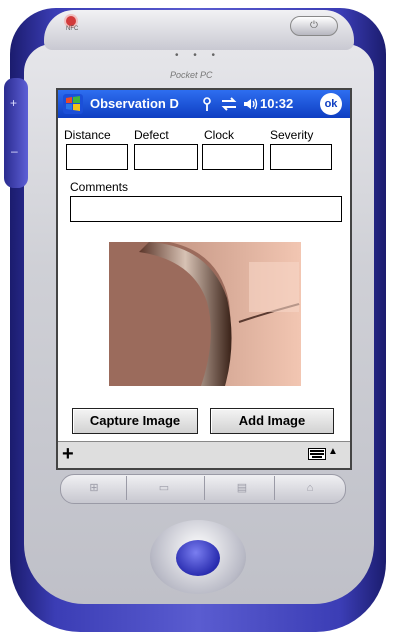 Image resolution: width=396 pixels, height=632 pixels. What do you see at coordinates (272, 421) in the screenshot?
I see `add-image-button: Add Image` at bounding box center [272, 421].